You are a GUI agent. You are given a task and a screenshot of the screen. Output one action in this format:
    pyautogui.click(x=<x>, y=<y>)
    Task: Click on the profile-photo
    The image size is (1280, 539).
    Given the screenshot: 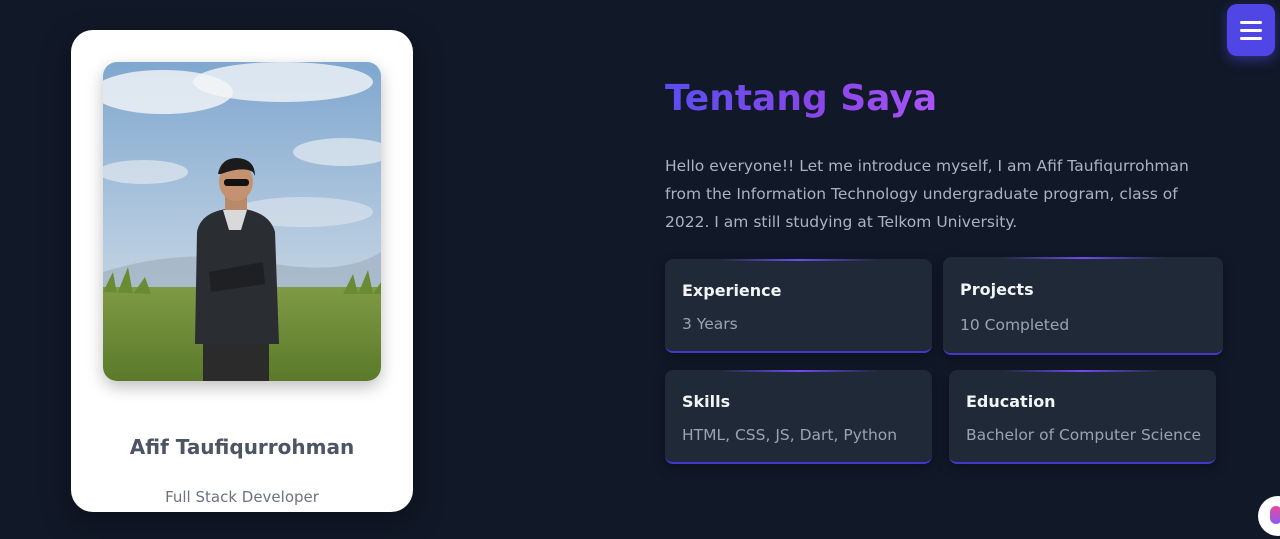 What is the action you would take?
    pyautogui.click(x=242, y=221)
    